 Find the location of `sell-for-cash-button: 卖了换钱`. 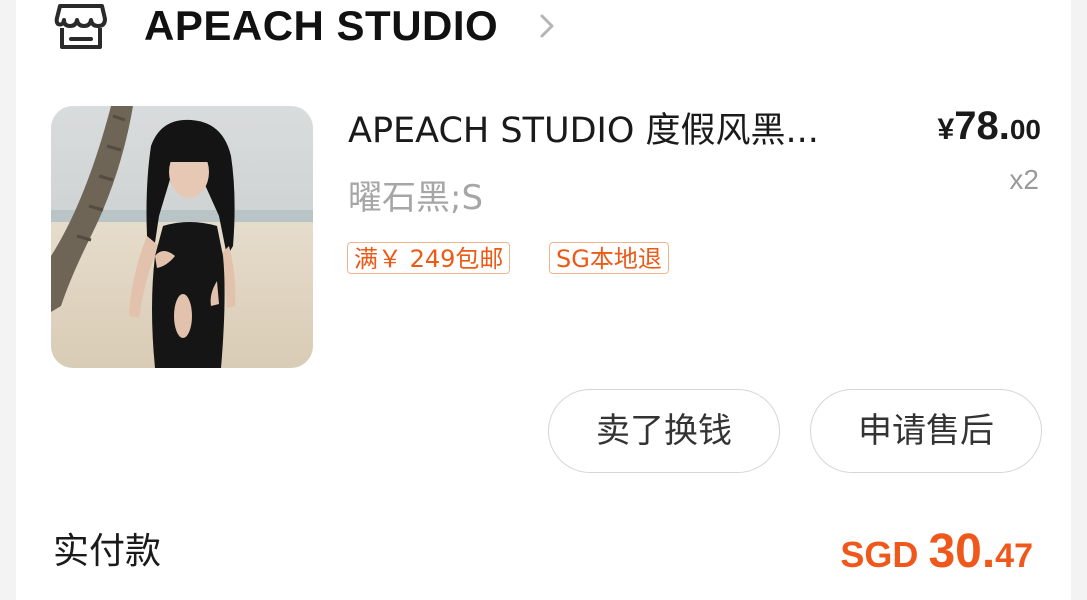

sell-for-cash-button: 卖了换钱 is located at coordinates (664, 431).